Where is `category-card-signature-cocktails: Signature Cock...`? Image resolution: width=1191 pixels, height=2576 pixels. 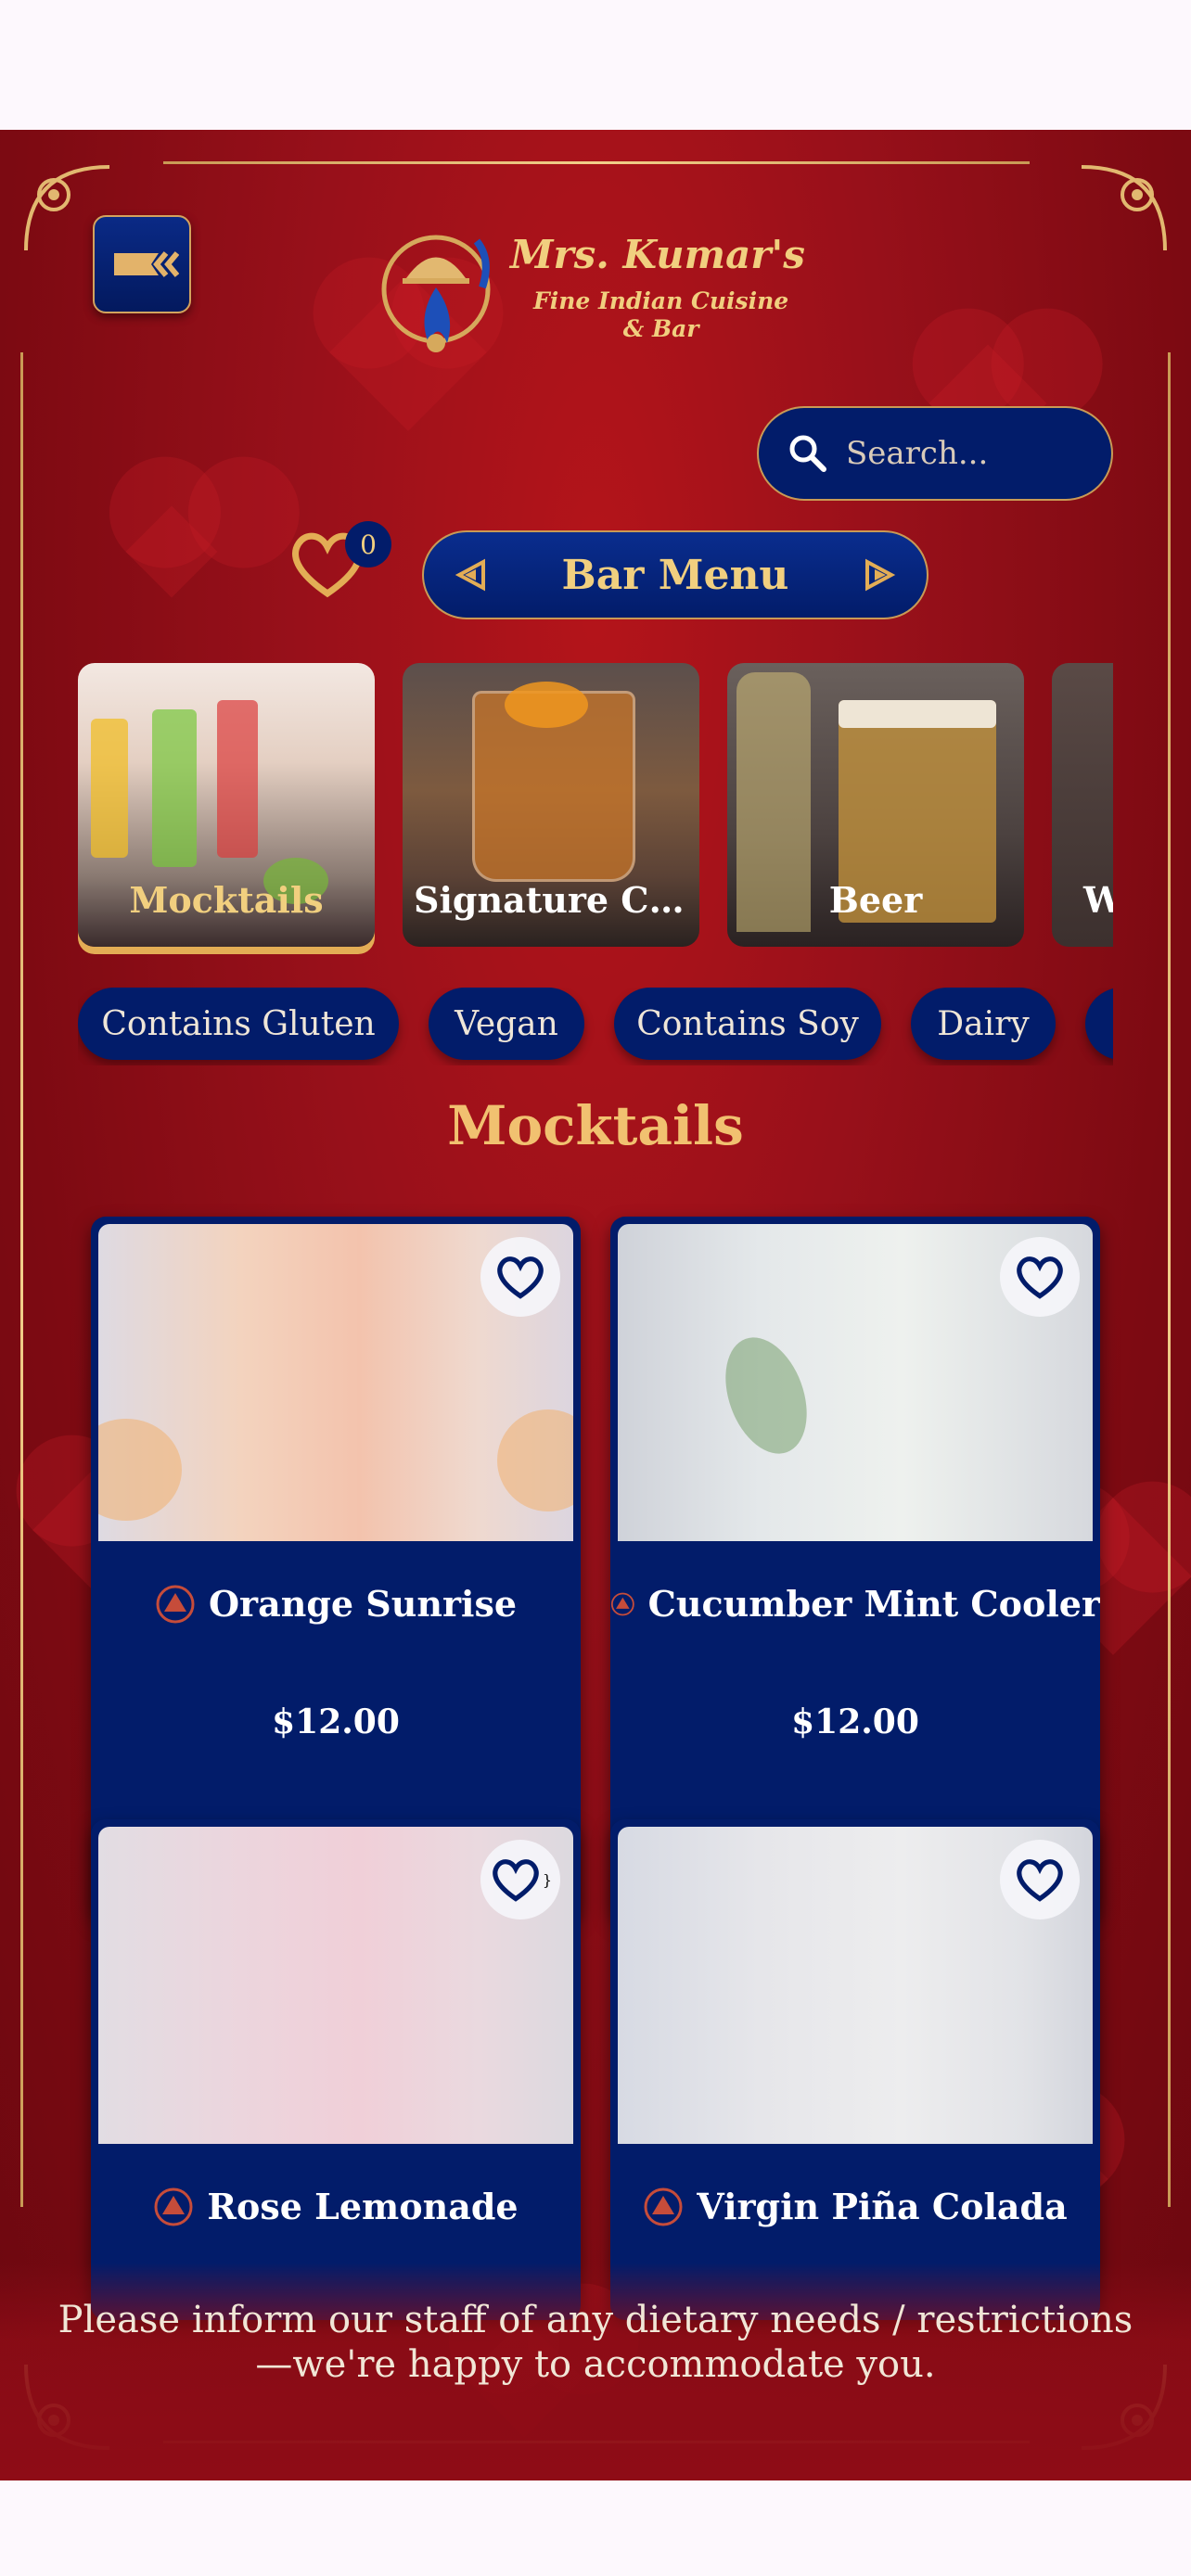
category-card-signature-cocktails: Signature Cock... is located at coordinates (551, 805).